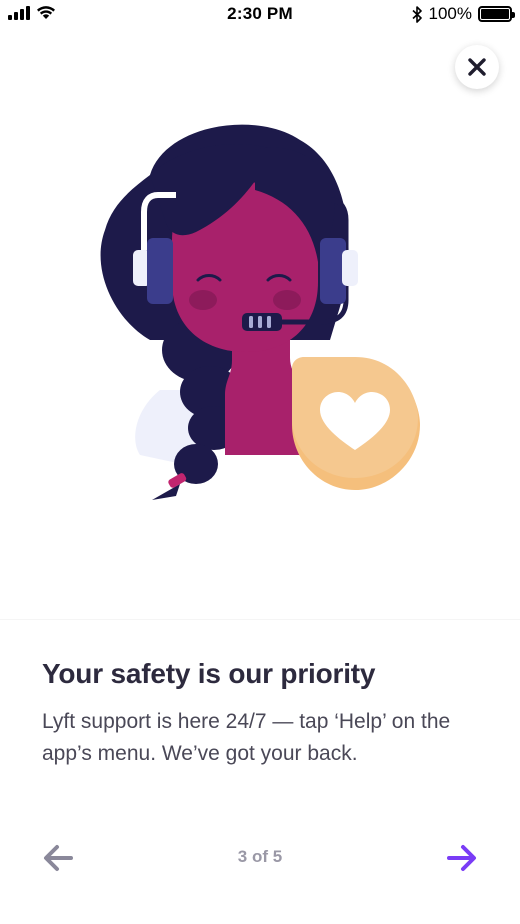 The image size is (520, 924). Describe the element at coordinates (209, 673) in the screenshot. I see `page-title: Your safety is our priority` at that location.